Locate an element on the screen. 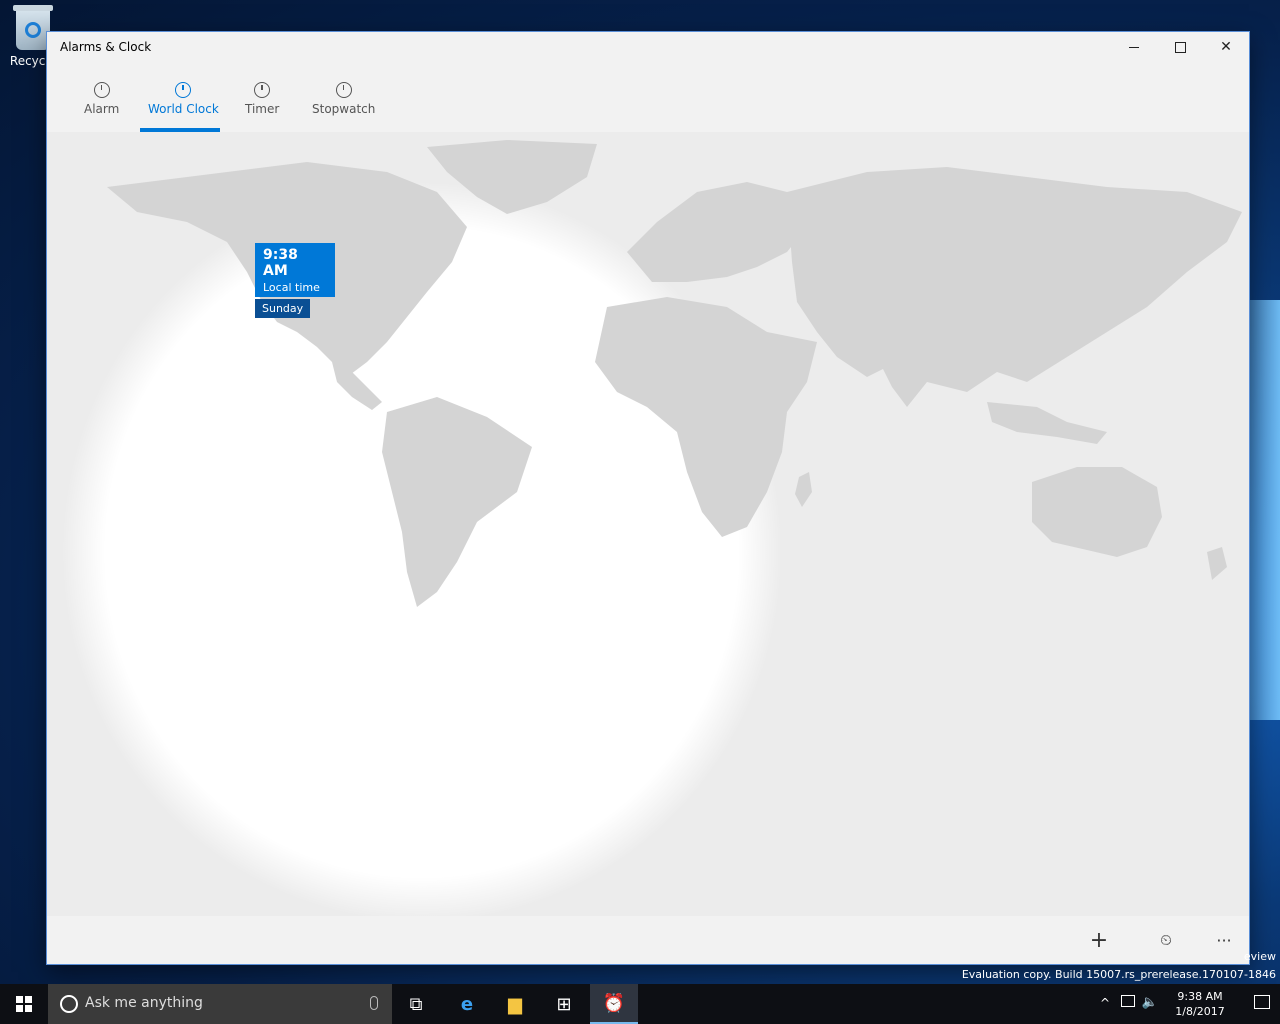 The height and width of the screenshot is (1024, 1280). network-icon is located at coordinates (1128, 1001).